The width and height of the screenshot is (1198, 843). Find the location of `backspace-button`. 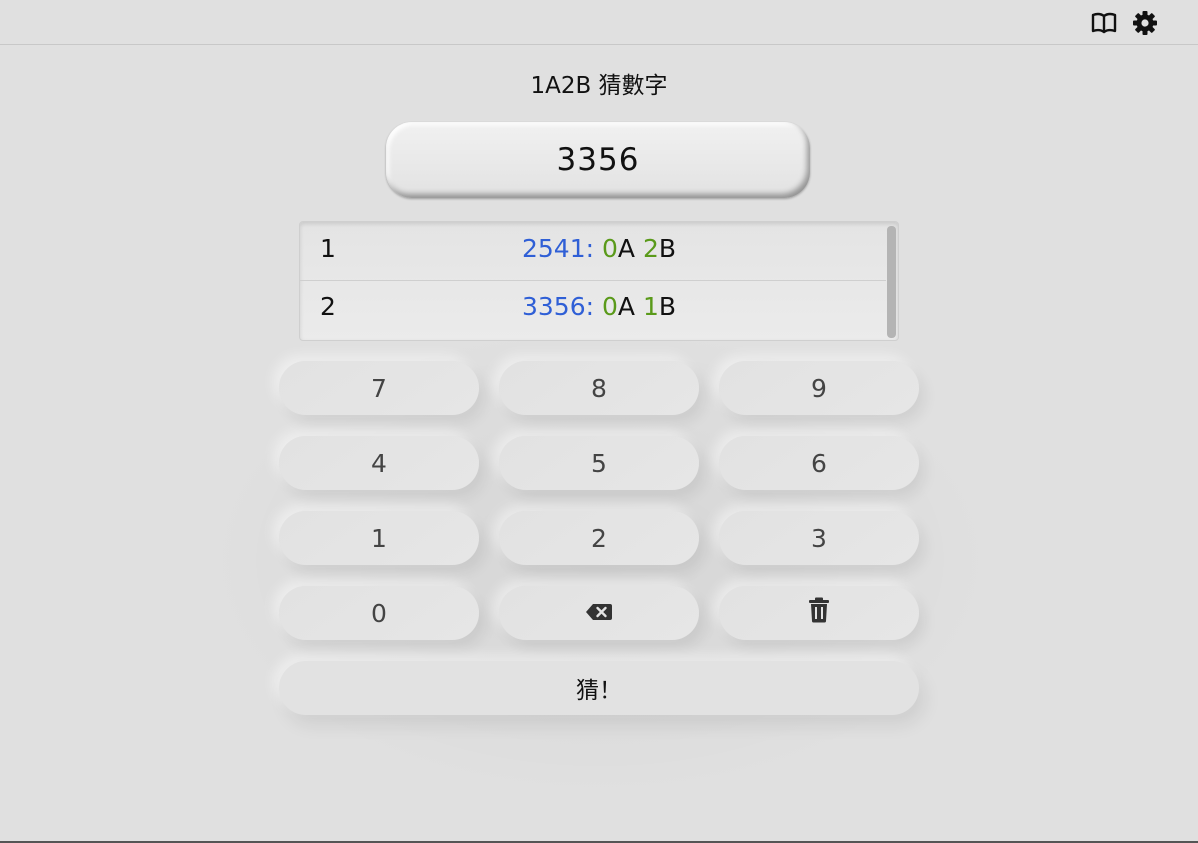

backspace-button is located at coordinates (599, 613).